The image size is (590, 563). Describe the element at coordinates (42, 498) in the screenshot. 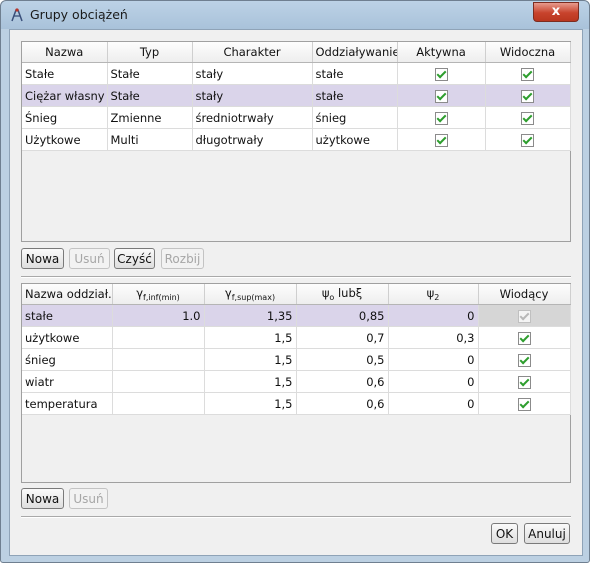

I see `nowa-factor-button: Nowa` at that location.